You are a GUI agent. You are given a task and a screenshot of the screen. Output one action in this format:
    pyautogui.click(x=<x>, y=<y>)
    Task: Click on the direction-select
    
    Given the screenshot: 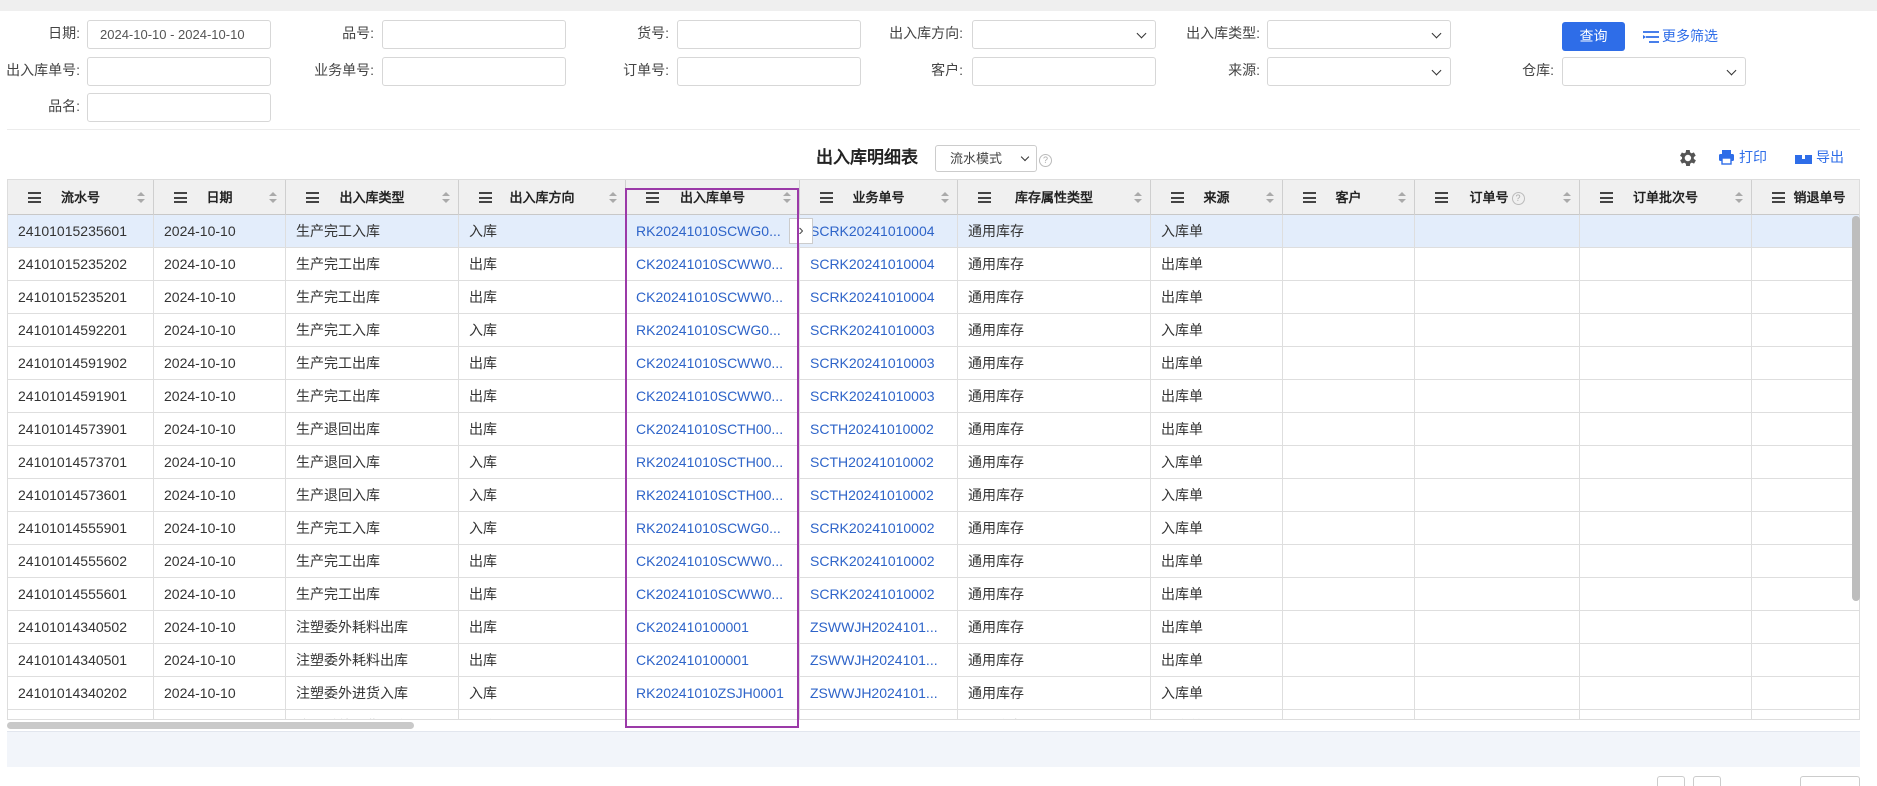 What is the action you would take?
    pyautogui.click(x=1064, y=34)
    